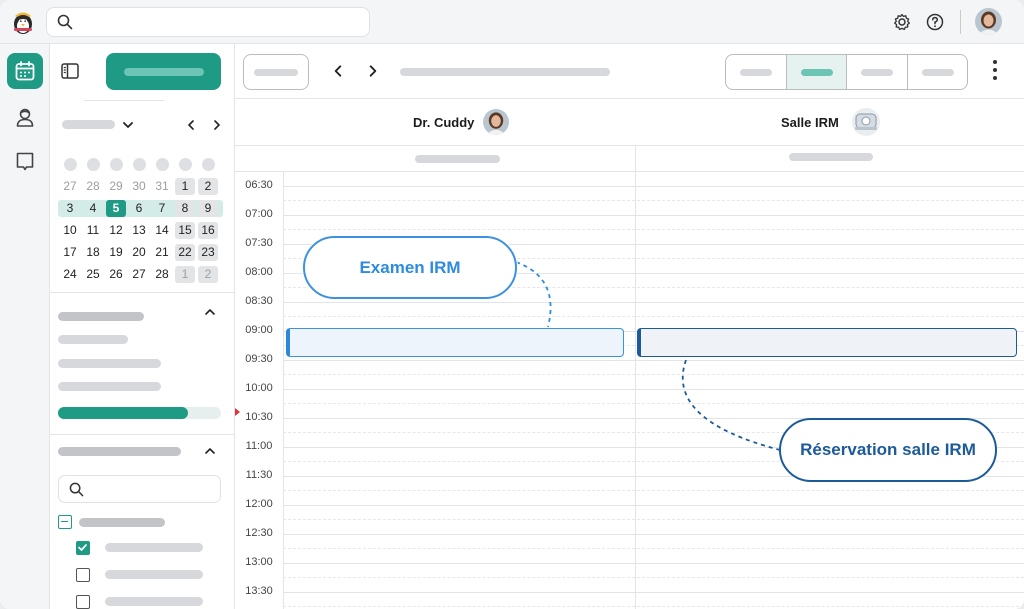 The height and width of the screenshot is (609, 1024). Describe the element at coordinates (259, 359) in the screenshot. I see `time-label: 09:30` at that location.